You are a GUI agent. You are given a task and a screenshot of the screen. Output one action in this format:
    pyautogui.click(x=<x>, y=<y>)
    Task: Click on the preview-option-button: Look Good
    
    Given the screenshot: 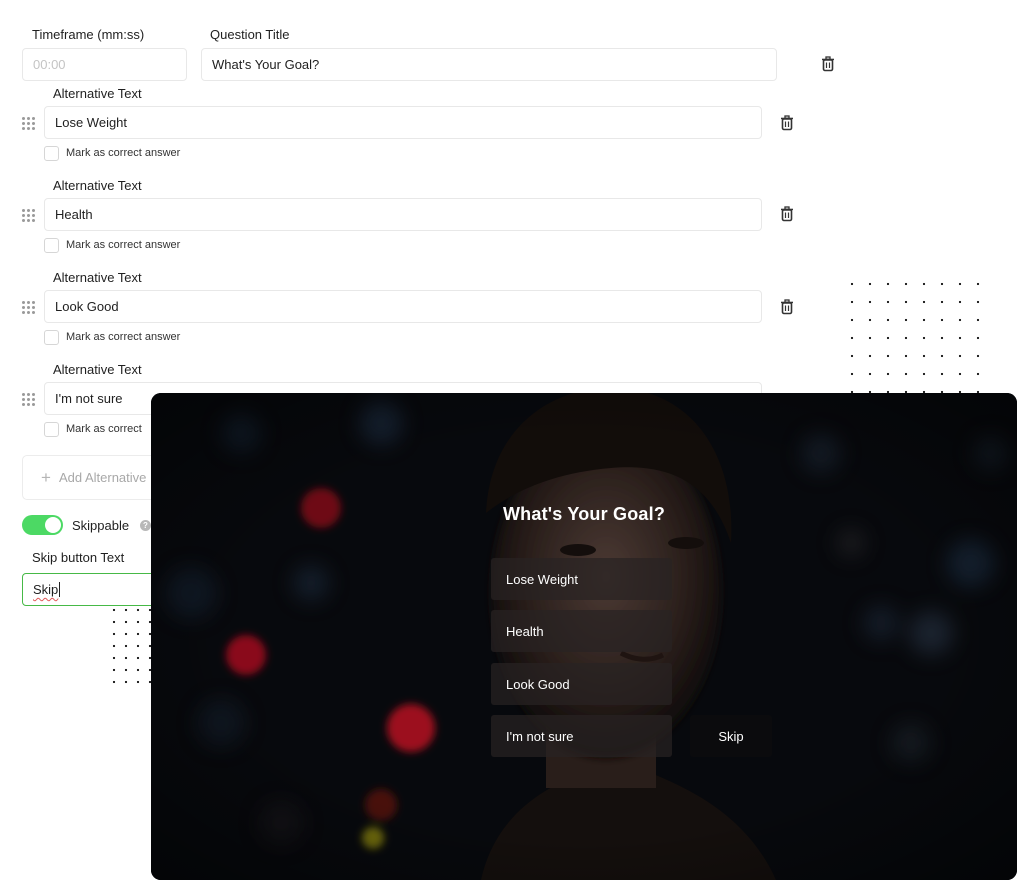 What is the action you would take?
    pyautogui.click(x=581, y=684)
    